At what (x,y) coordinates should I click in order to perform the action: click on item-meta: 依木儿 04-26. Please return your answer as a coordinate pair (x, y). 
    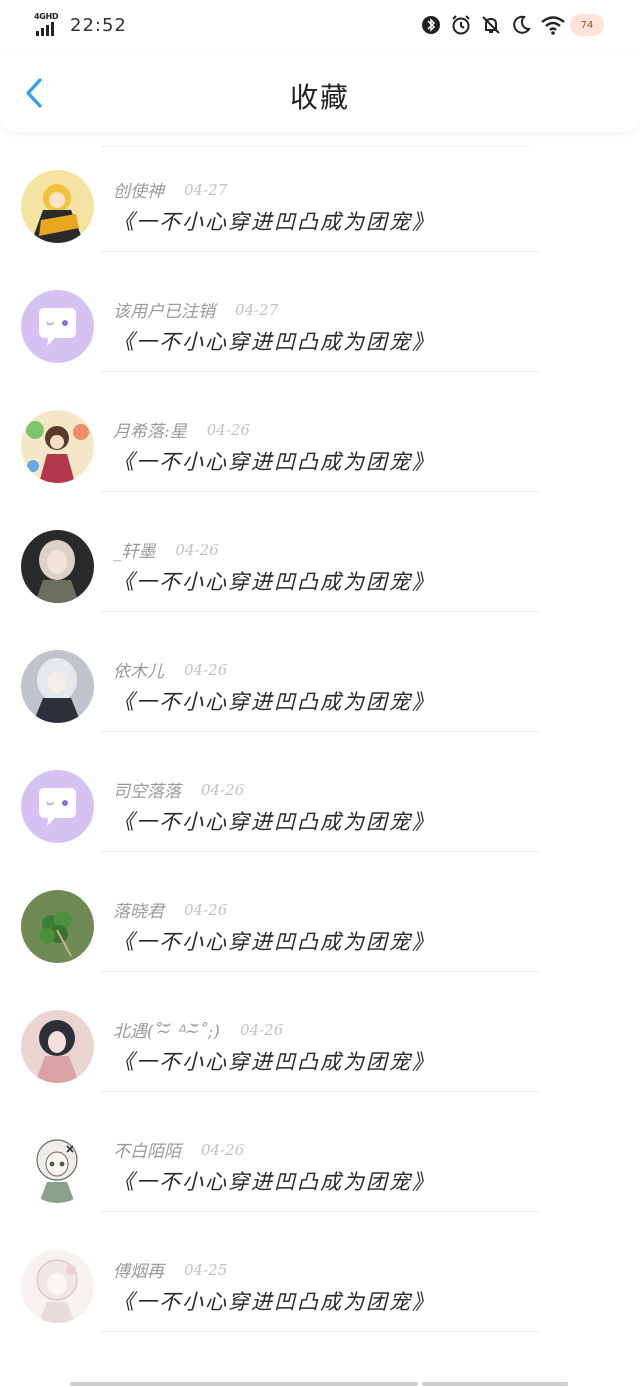
    Looking at the image, I should click on (170, 670).